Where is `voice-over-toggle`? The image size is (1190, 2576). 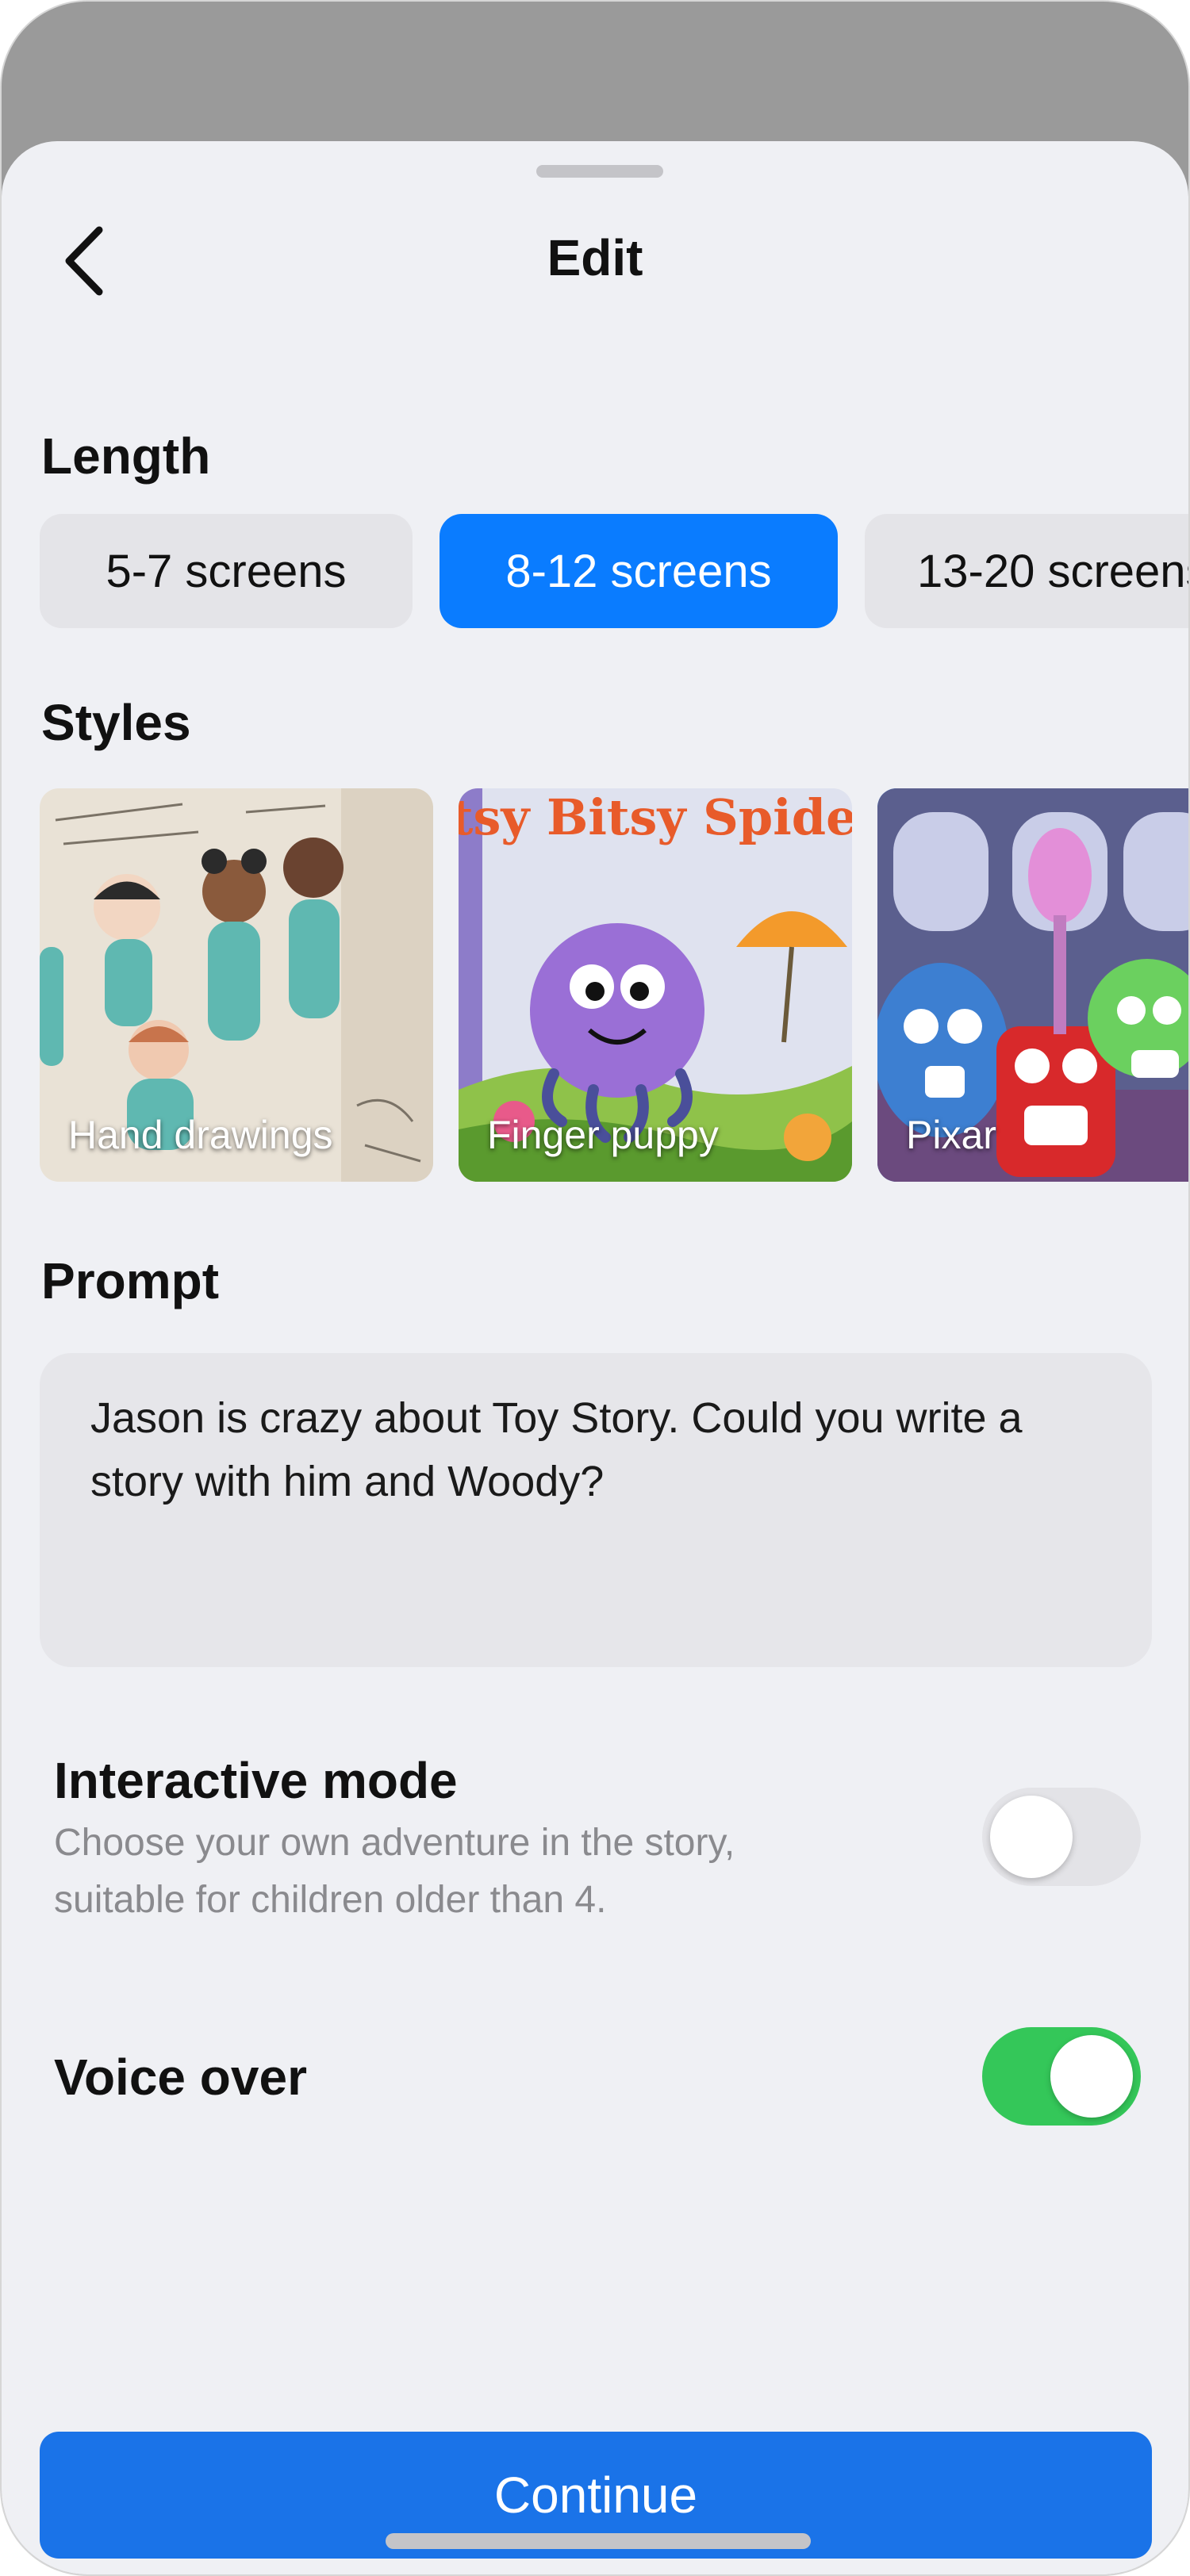
voice-over-toggle is located at coordinates (1061, 2076).